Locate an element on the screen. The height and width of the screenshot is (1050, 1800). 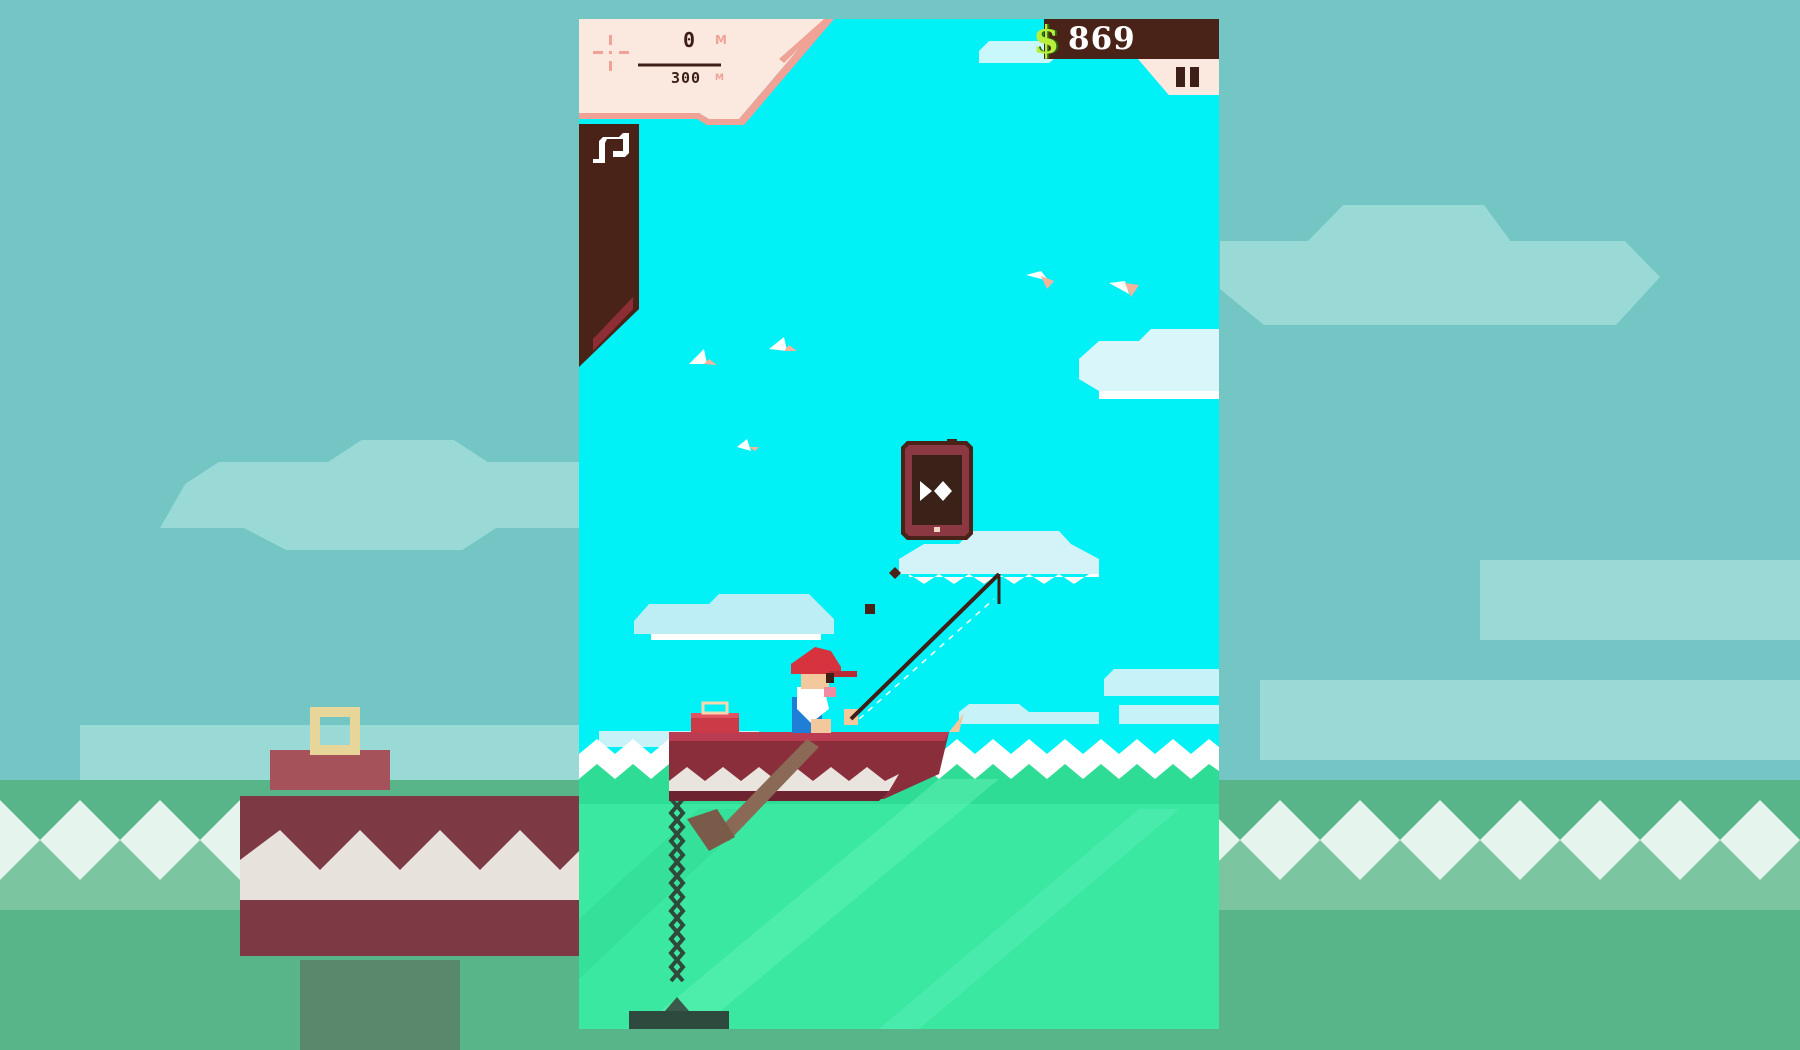
fast-forward-icon is located at coordinates (936, 491).